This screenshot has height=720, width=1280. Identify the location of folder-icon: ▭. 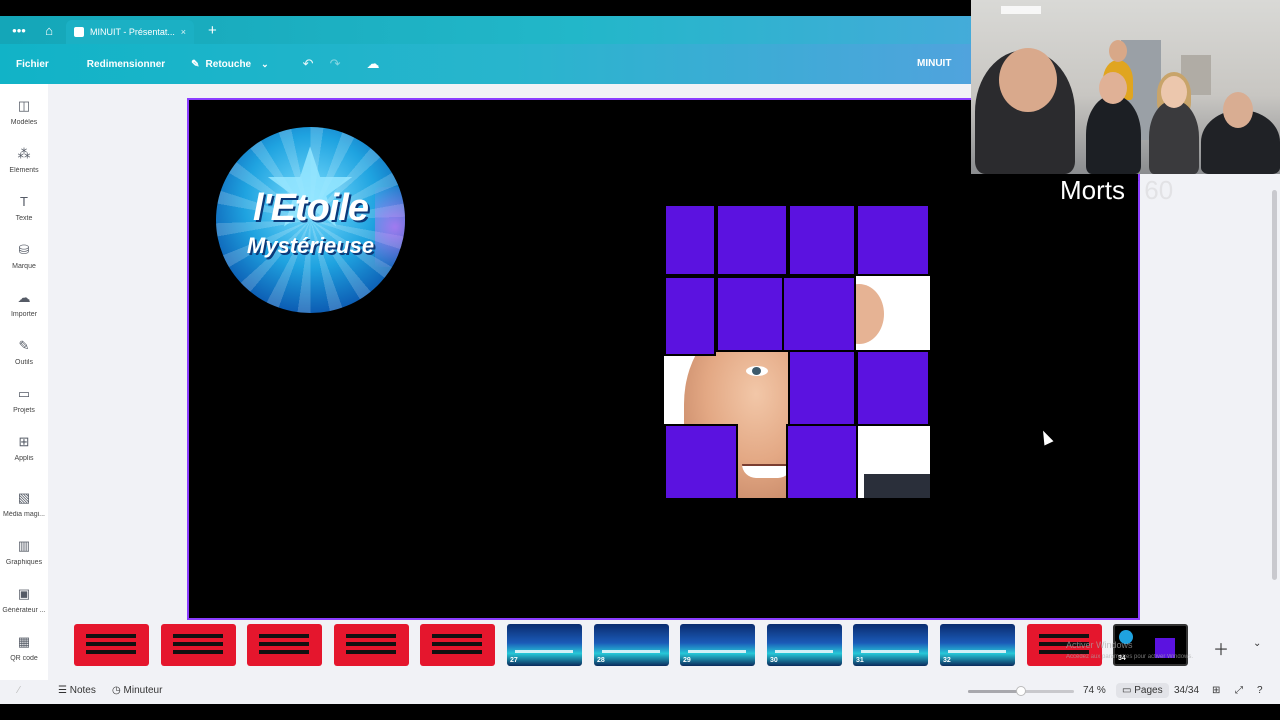
(24, 393).